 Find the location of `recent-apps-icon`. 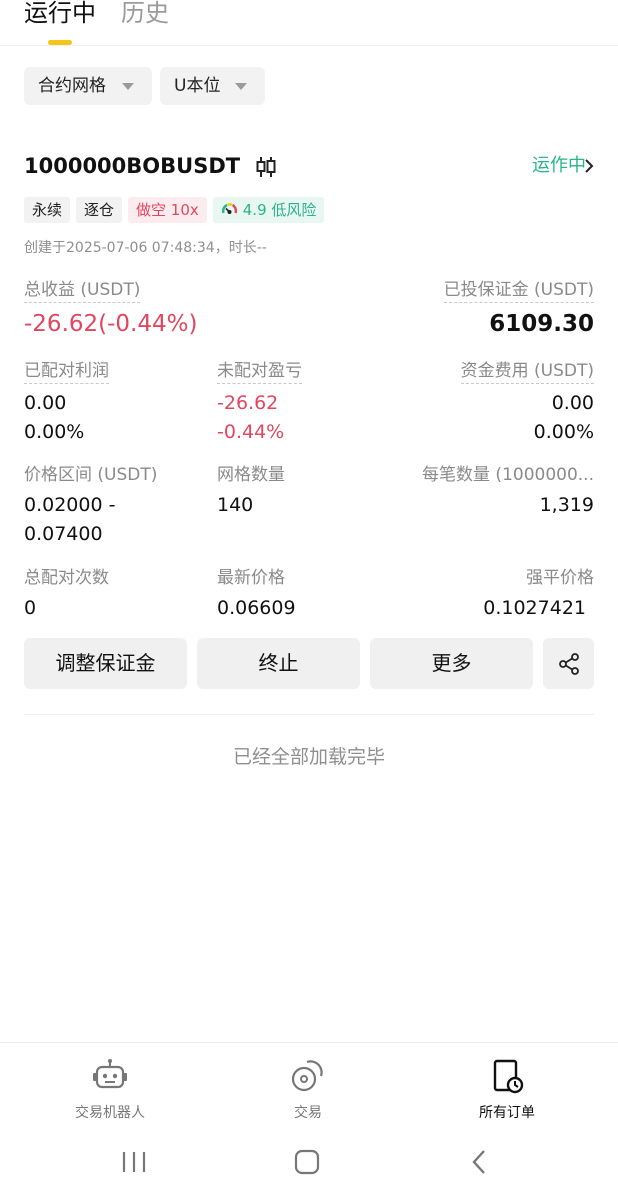

recent-apps-icon is located at coordinates (134, 1162).